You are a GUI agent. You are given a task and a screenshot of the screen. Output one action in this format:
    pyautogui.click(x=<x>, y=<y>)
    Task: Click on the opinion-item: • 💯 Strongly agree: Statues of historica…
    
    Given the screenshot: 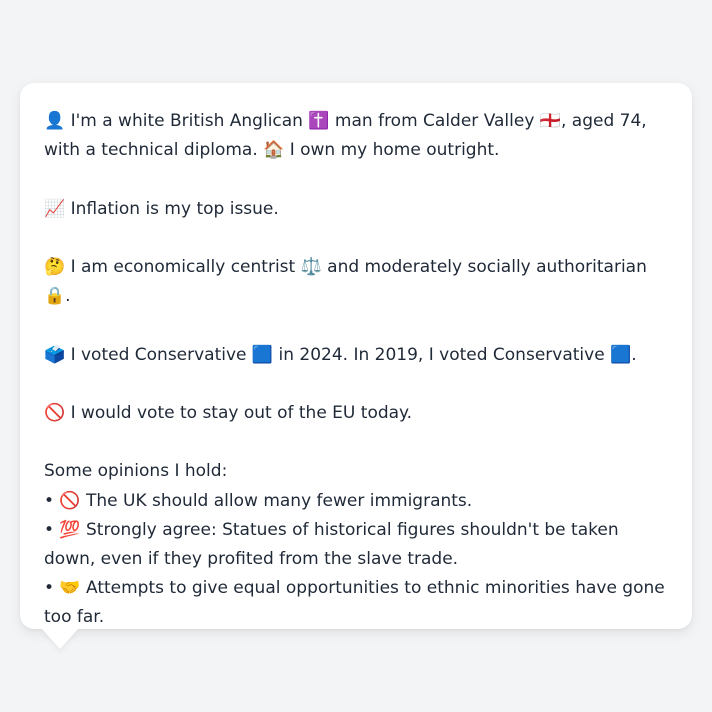 What is the action you would take?
    pyautogui.click(x=331, y=544)
    